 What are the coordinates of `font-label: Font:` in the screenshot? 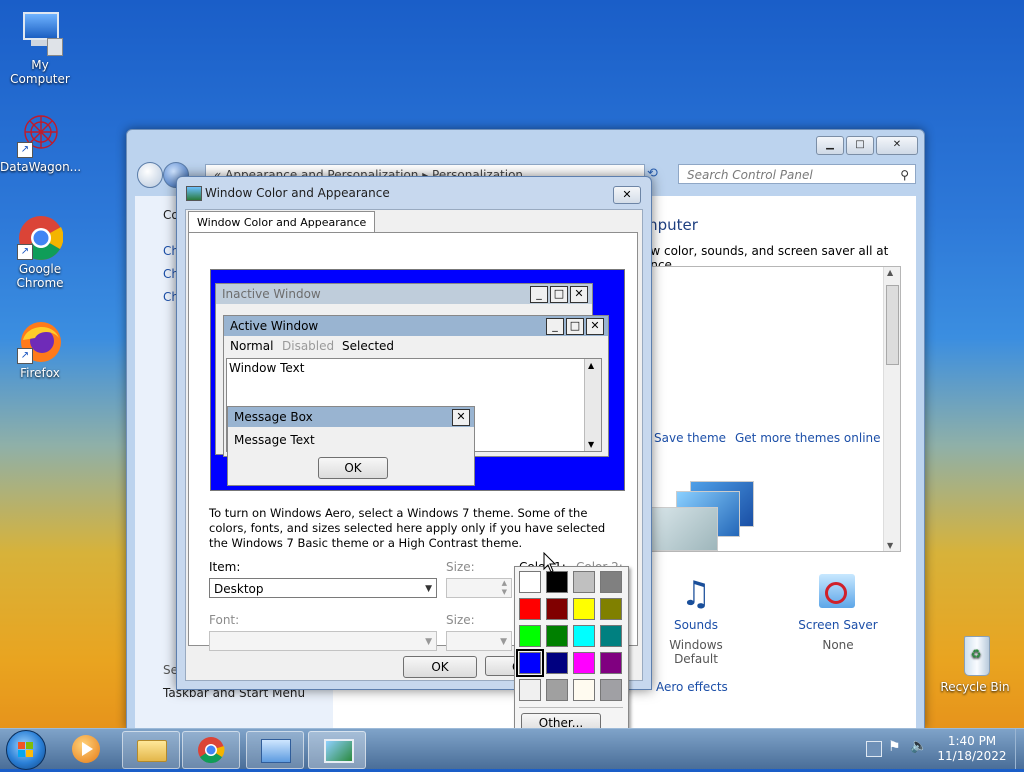 It's located at (224, 620).